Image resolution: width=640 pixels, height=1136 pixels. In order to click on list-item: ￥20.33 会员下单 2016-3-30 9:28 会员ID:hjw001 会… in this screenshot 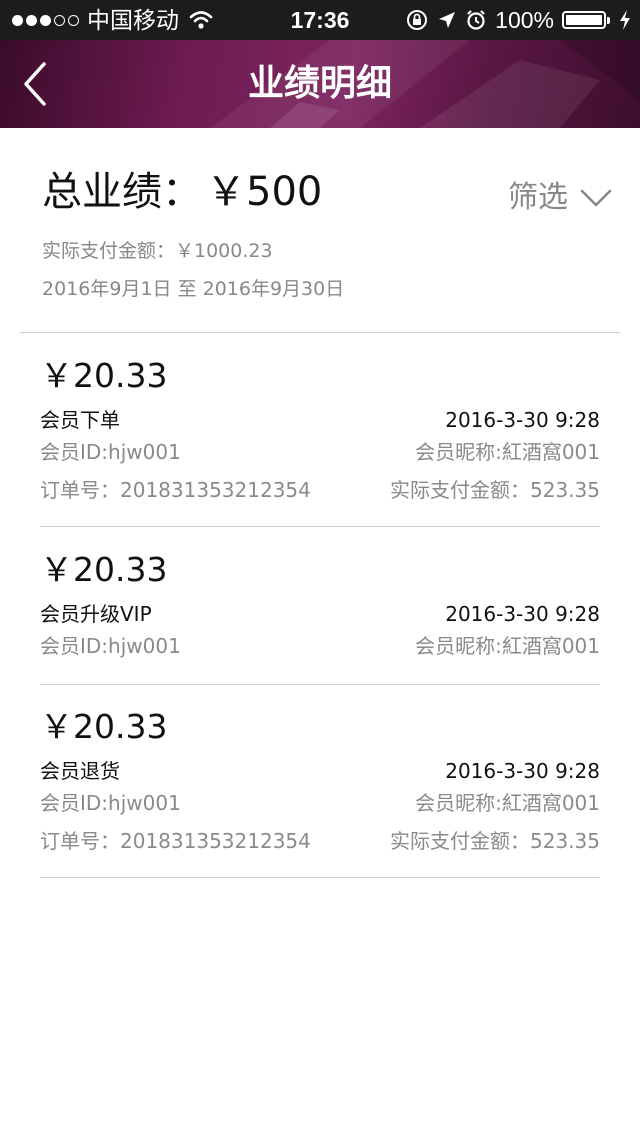, I will do `click(320, 442)`.